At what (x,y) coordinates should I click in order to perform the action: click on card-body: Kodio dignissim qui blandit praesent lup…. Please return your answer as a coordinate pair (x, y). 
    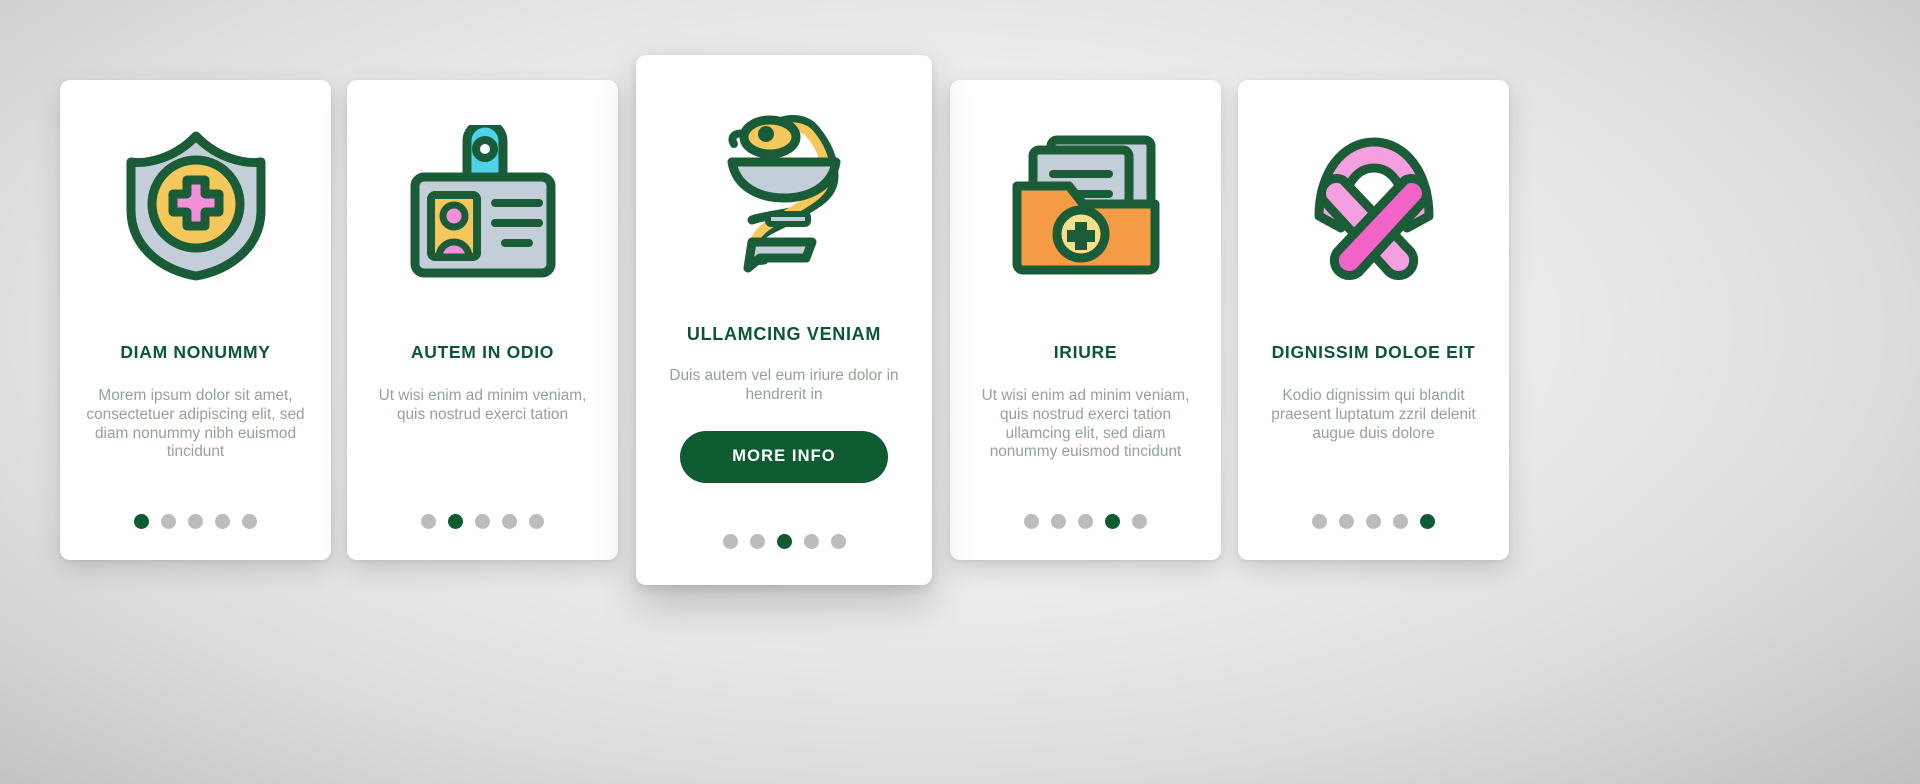
    Looking at the image, I should click on (1373, 414).